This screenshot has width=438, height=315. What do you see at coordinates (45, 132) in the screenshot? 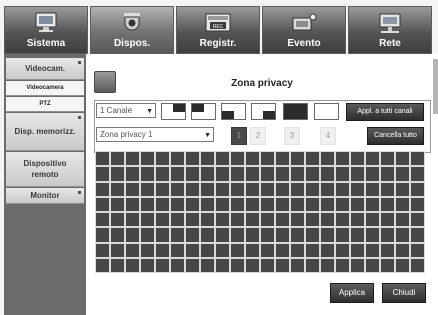
I see `sidebar-item-disp-memorizz: Disp. memorizz.` at bounding box center [45, 132].